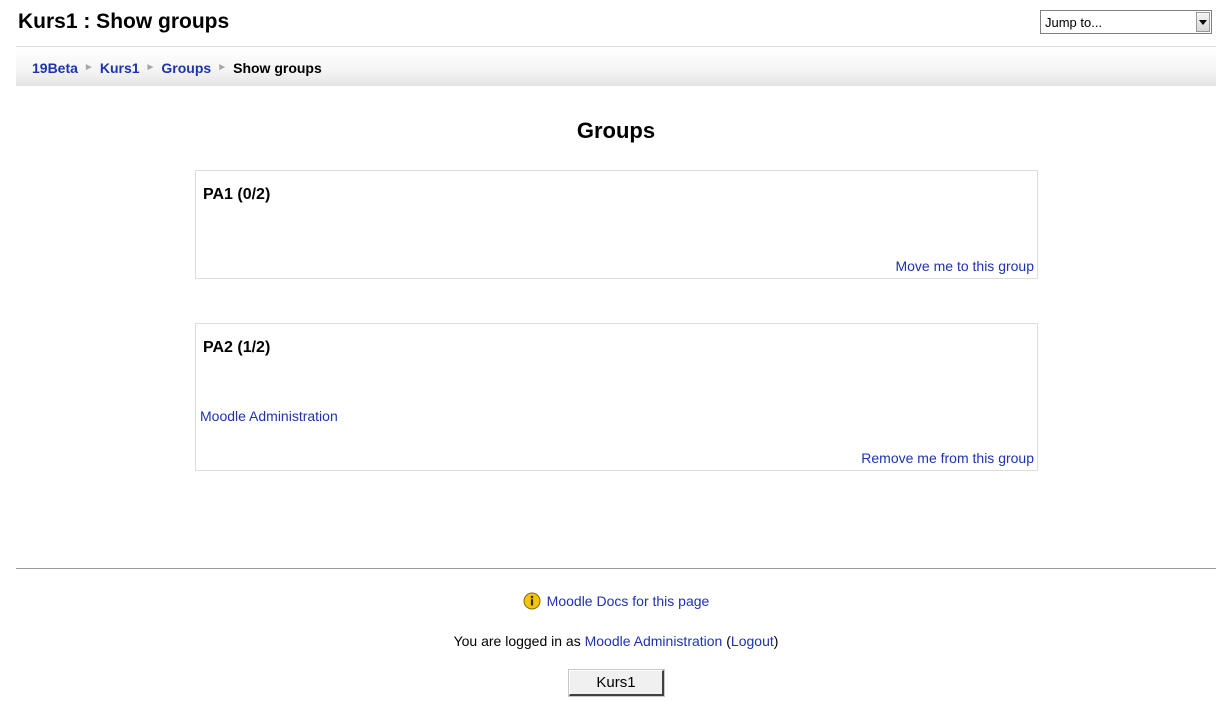 The height and width of the screenshot is (717, 1216). I want to click on navbar: 19Beta ► Kurs1 ► Groups ► Show groups, so click(616, 66).